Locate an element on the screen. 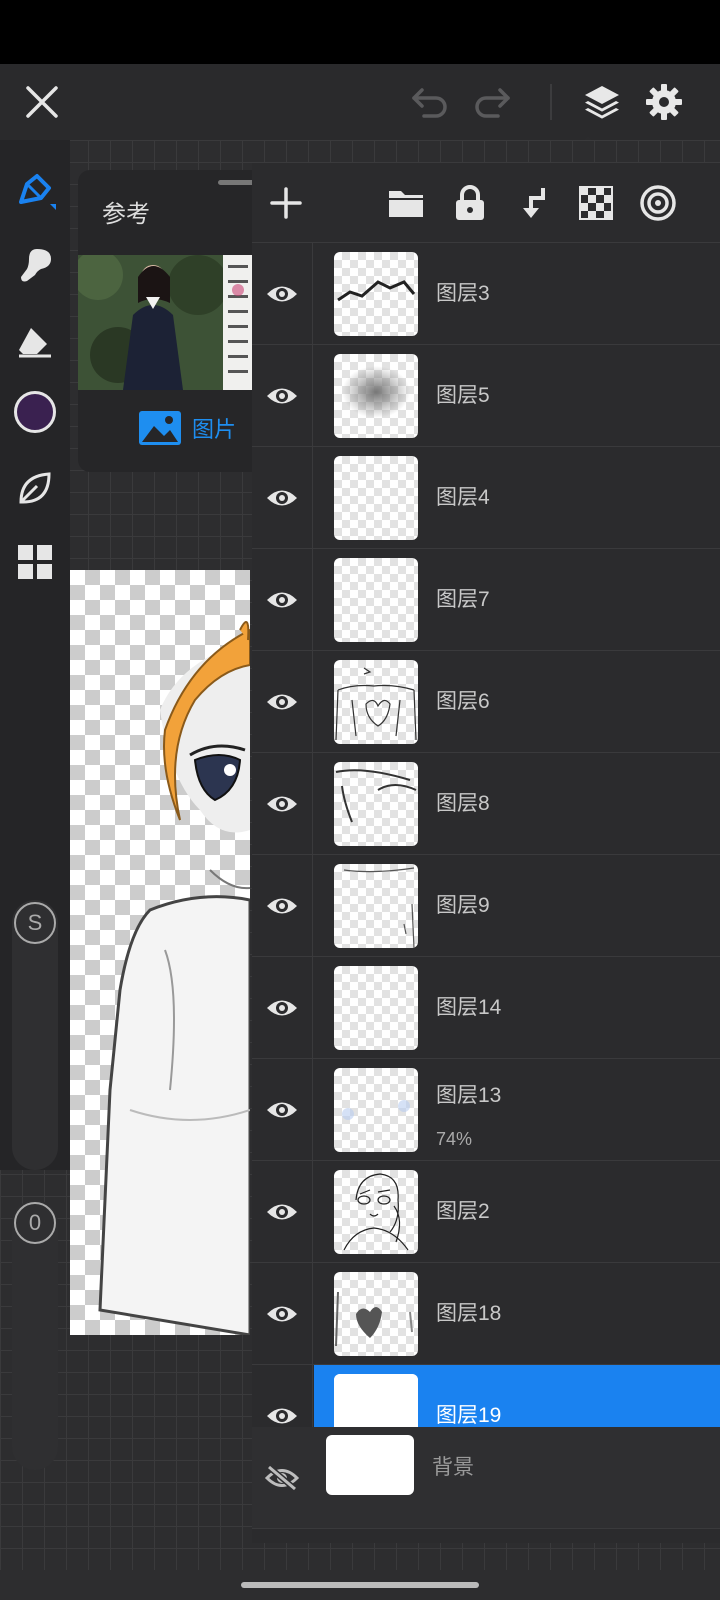 The height and width of the screenshot is (1600, 720). transparency-lock-button is located at coordinates (596, 203).